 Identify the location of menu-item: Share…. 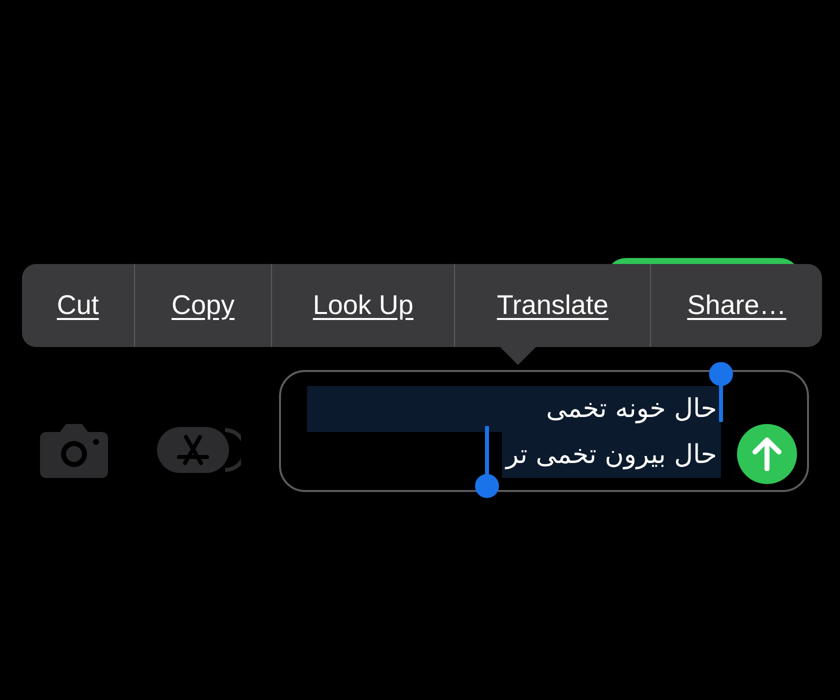
(736, 305).